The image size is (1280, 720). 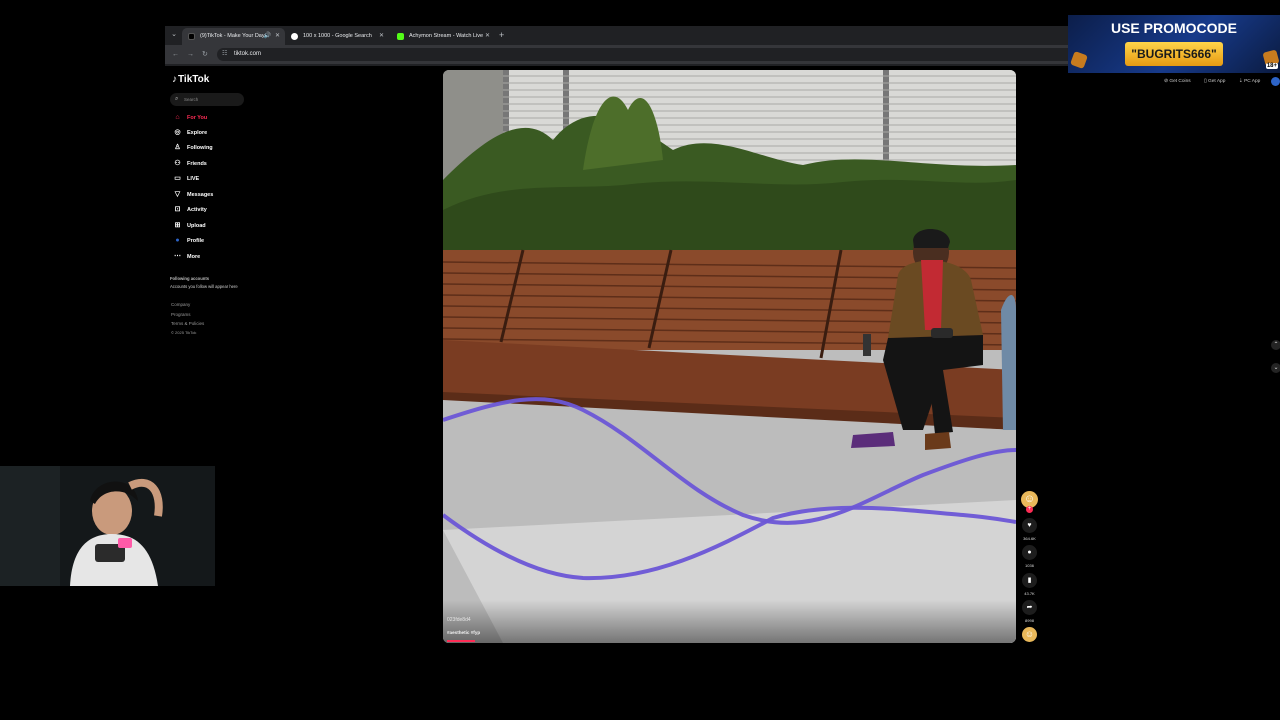 What do you see at coordinates (1029, 593) in the screenshot?
I see `save-count: 43.7K` at bounding box center [1029, 593].